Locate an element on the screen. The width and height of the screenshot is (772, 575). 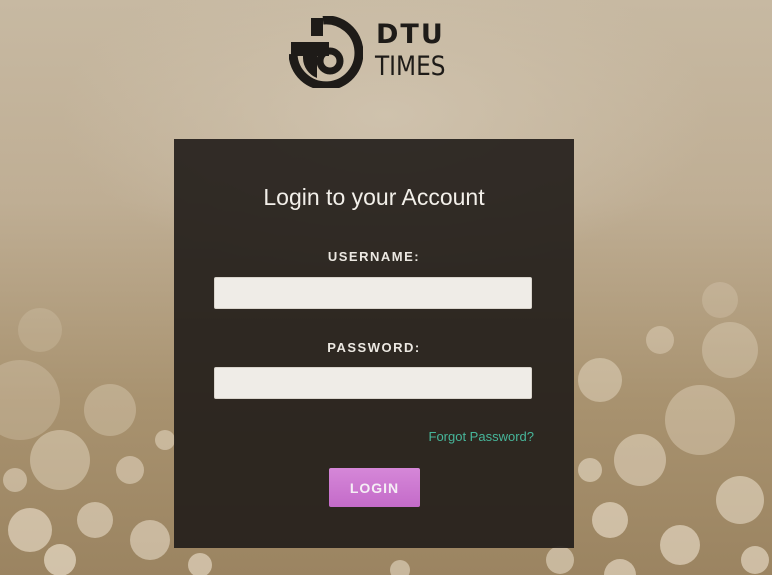
login-button: LOGIN is located at coordinates (374, 487).